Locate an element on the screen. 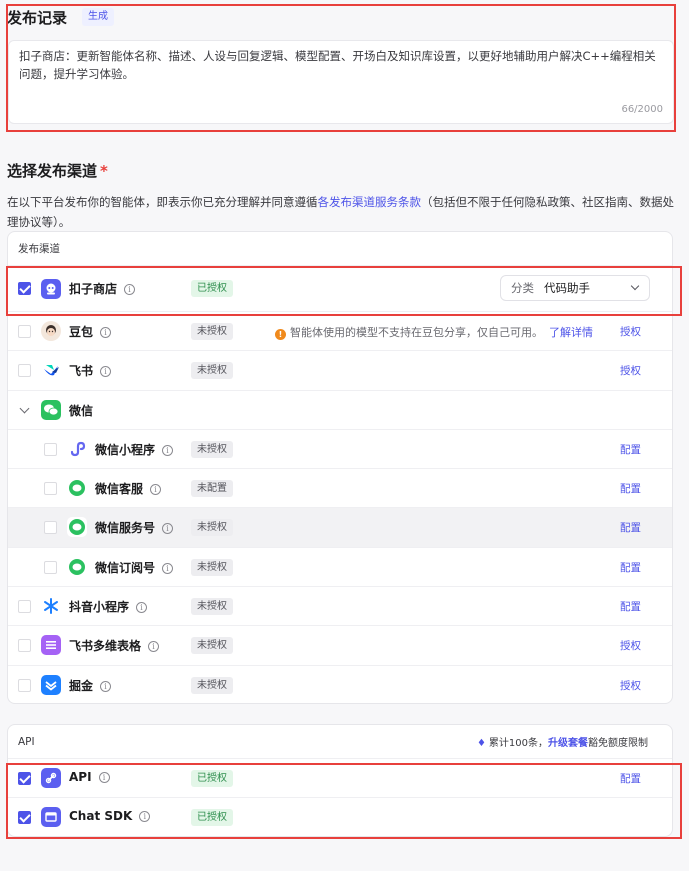  chat-sdk-name: Chat SDK i is located at coordinates (110, 816).